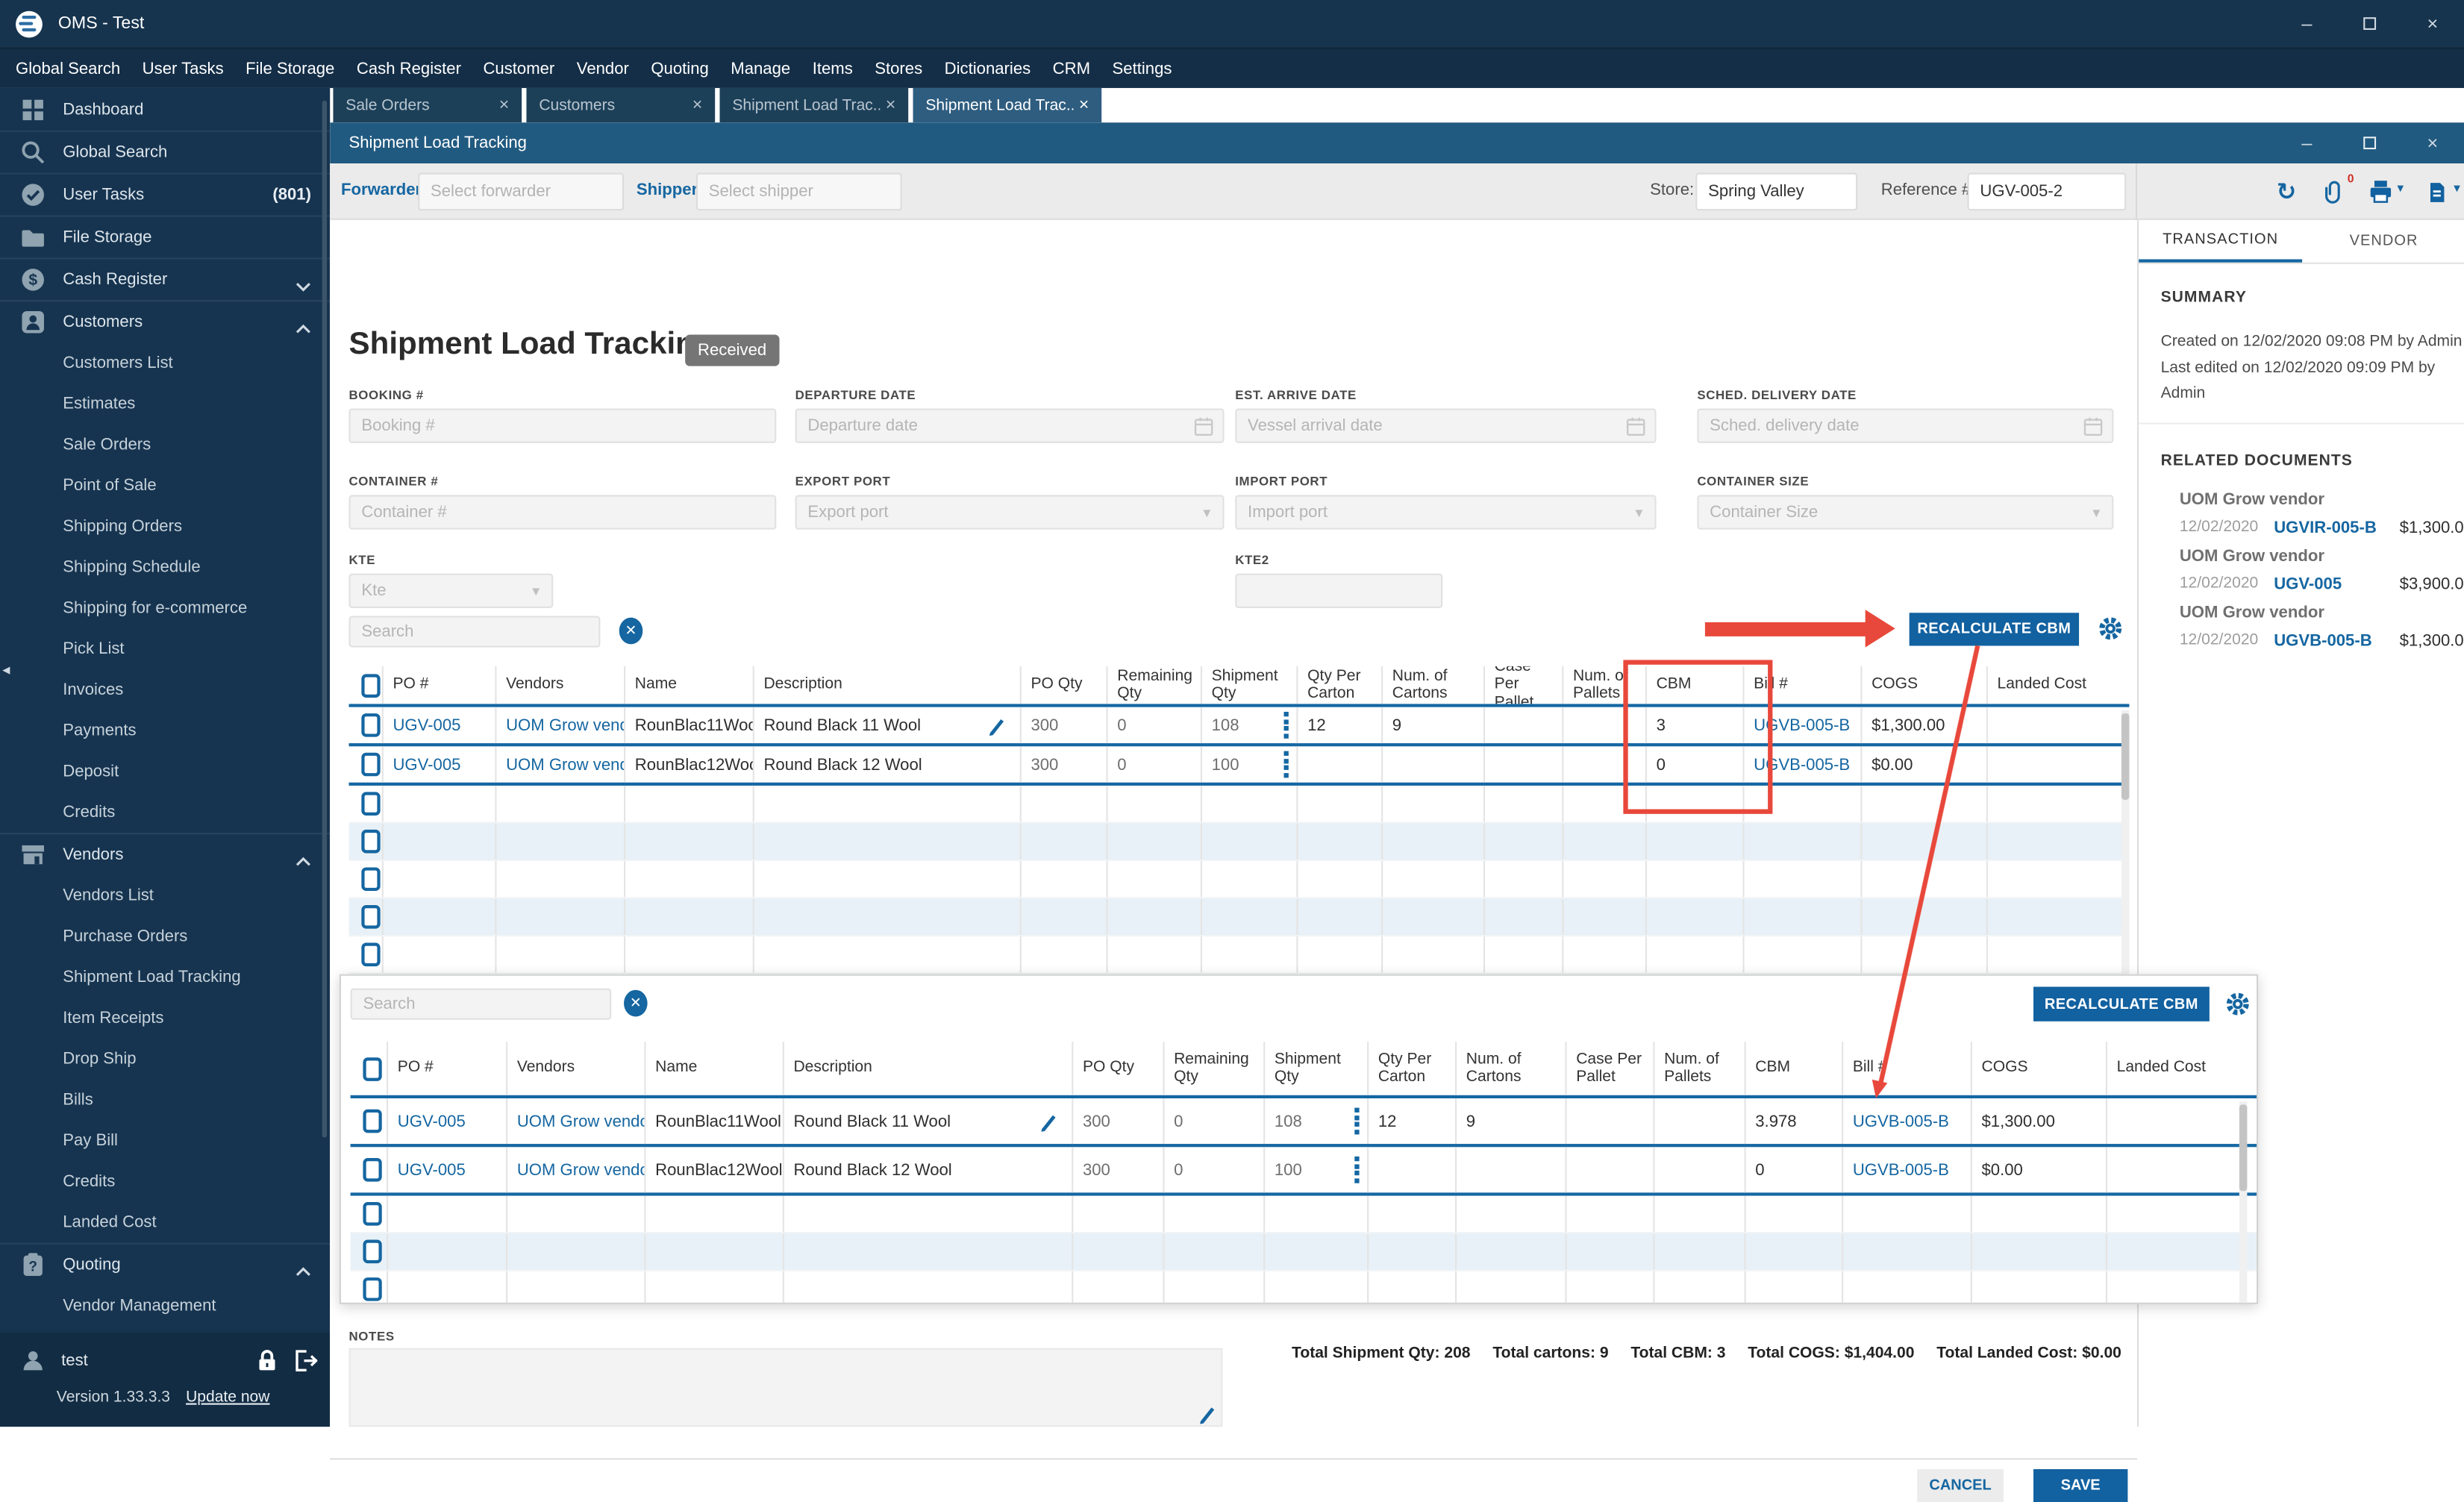 This screenshot has width=2464, height=1502. What do you see at coordinates (561, 685) in the screenshot?
I see `column-header-vendors: Vendors` at bounding box center [561, 685].